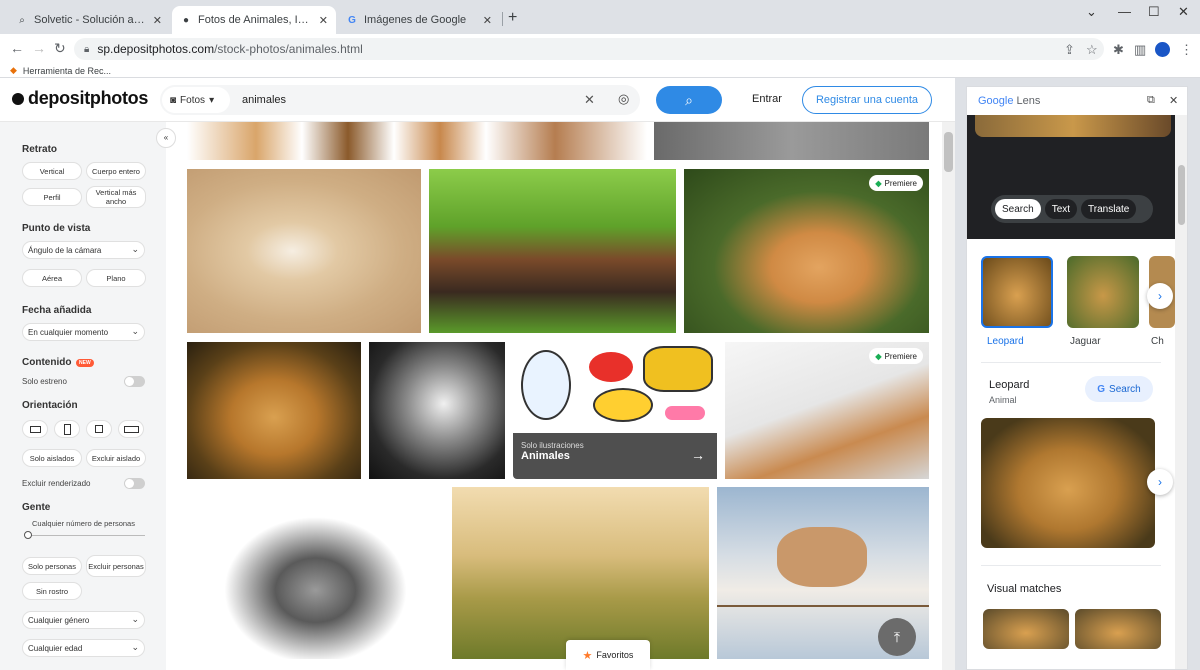  Describe the element at coordinates (1073, 126) in the screenshot. I see `lens-selected-crop` at that location.